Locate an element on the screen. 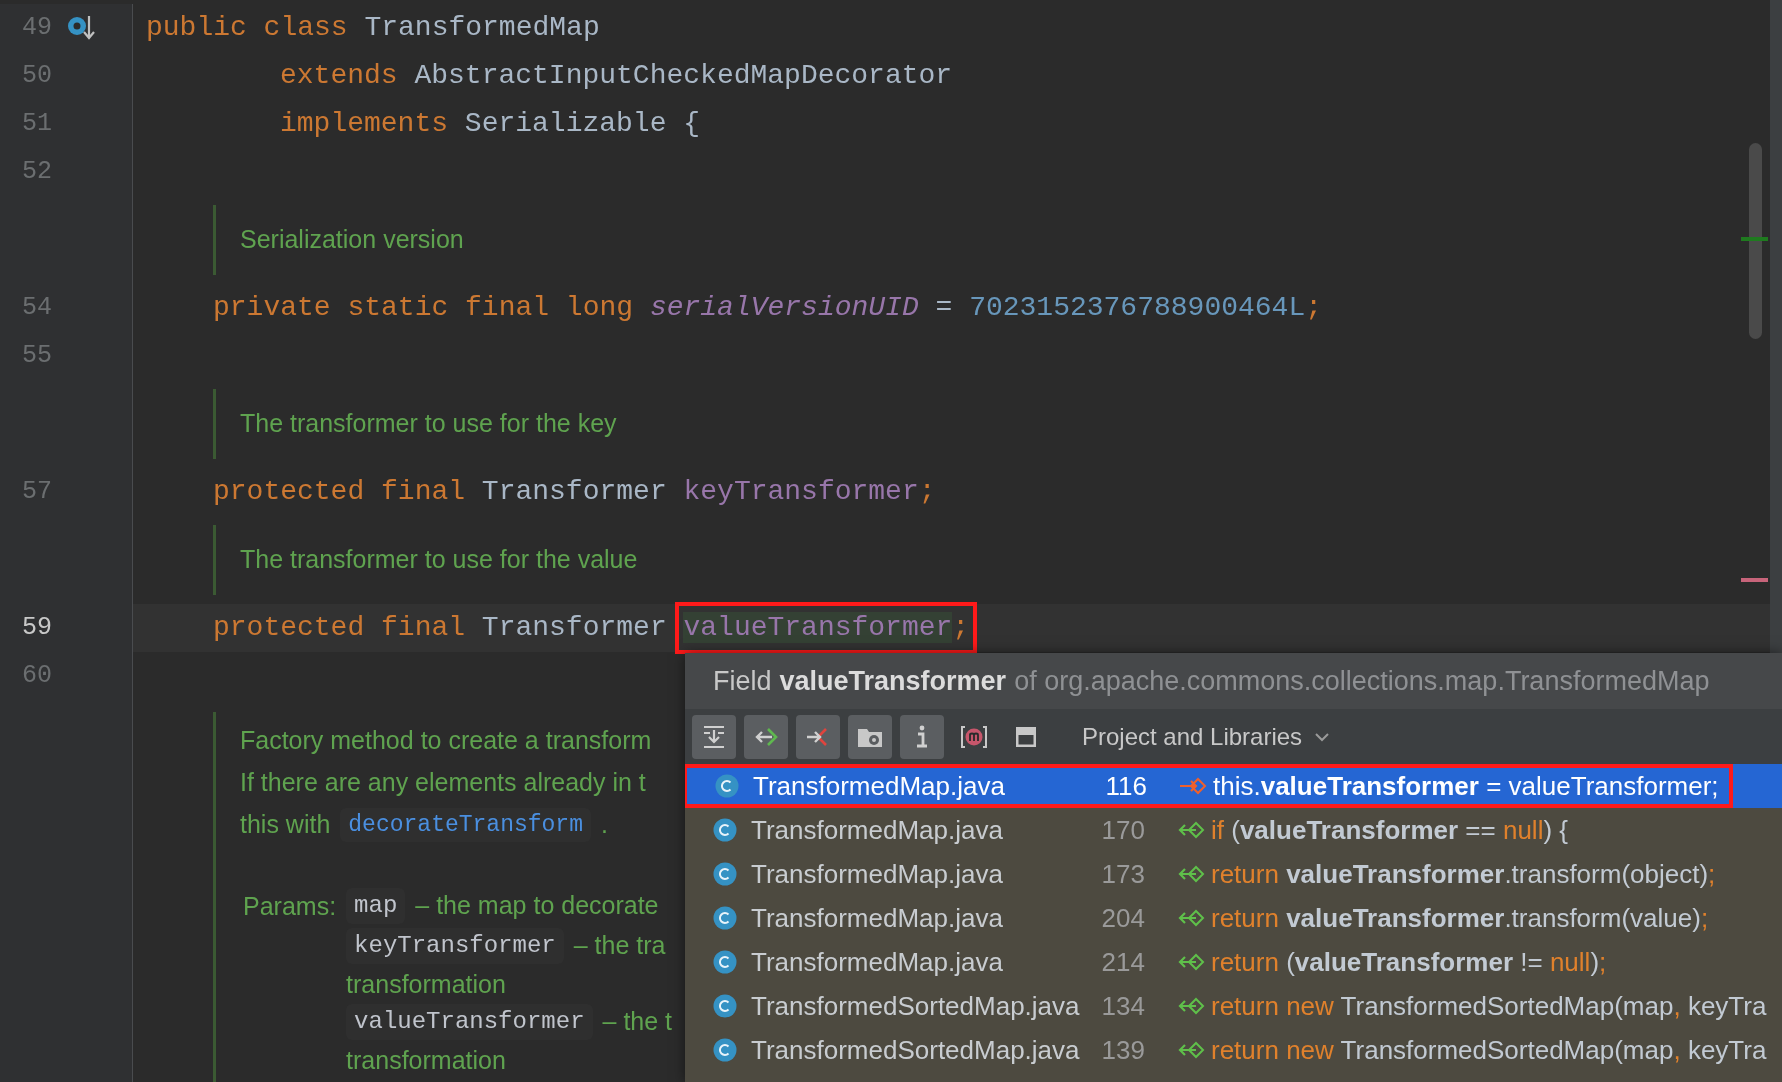  param-name: map is located at coordinates (376, 906).